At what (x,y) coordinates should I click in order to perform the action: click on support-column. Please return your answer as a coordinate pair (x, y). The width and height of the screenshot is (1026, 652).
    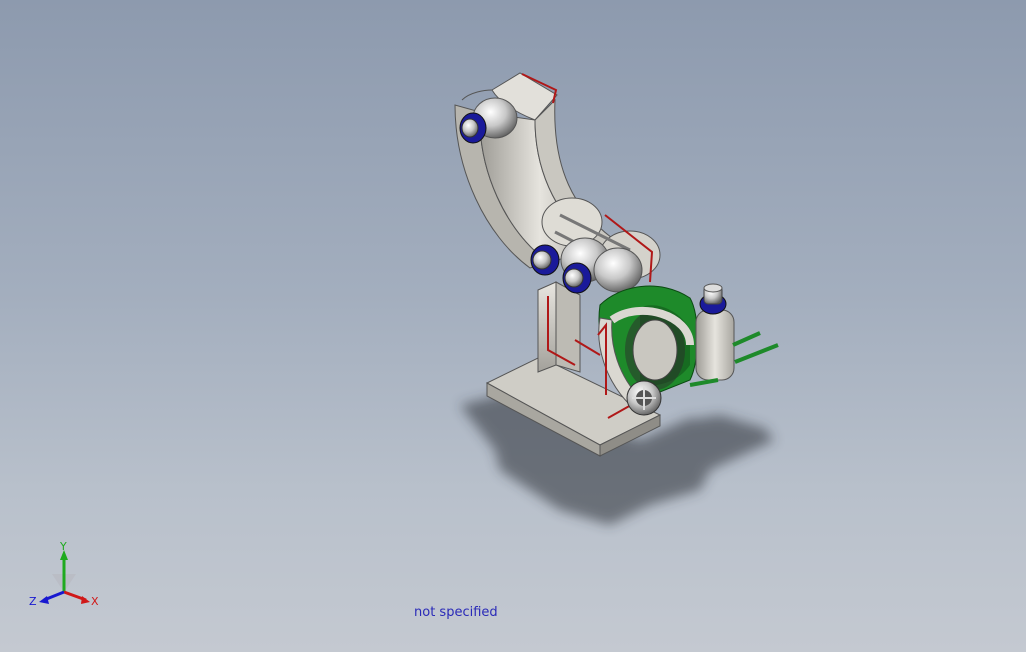
    Looking at the image, I should click on (569, 327).